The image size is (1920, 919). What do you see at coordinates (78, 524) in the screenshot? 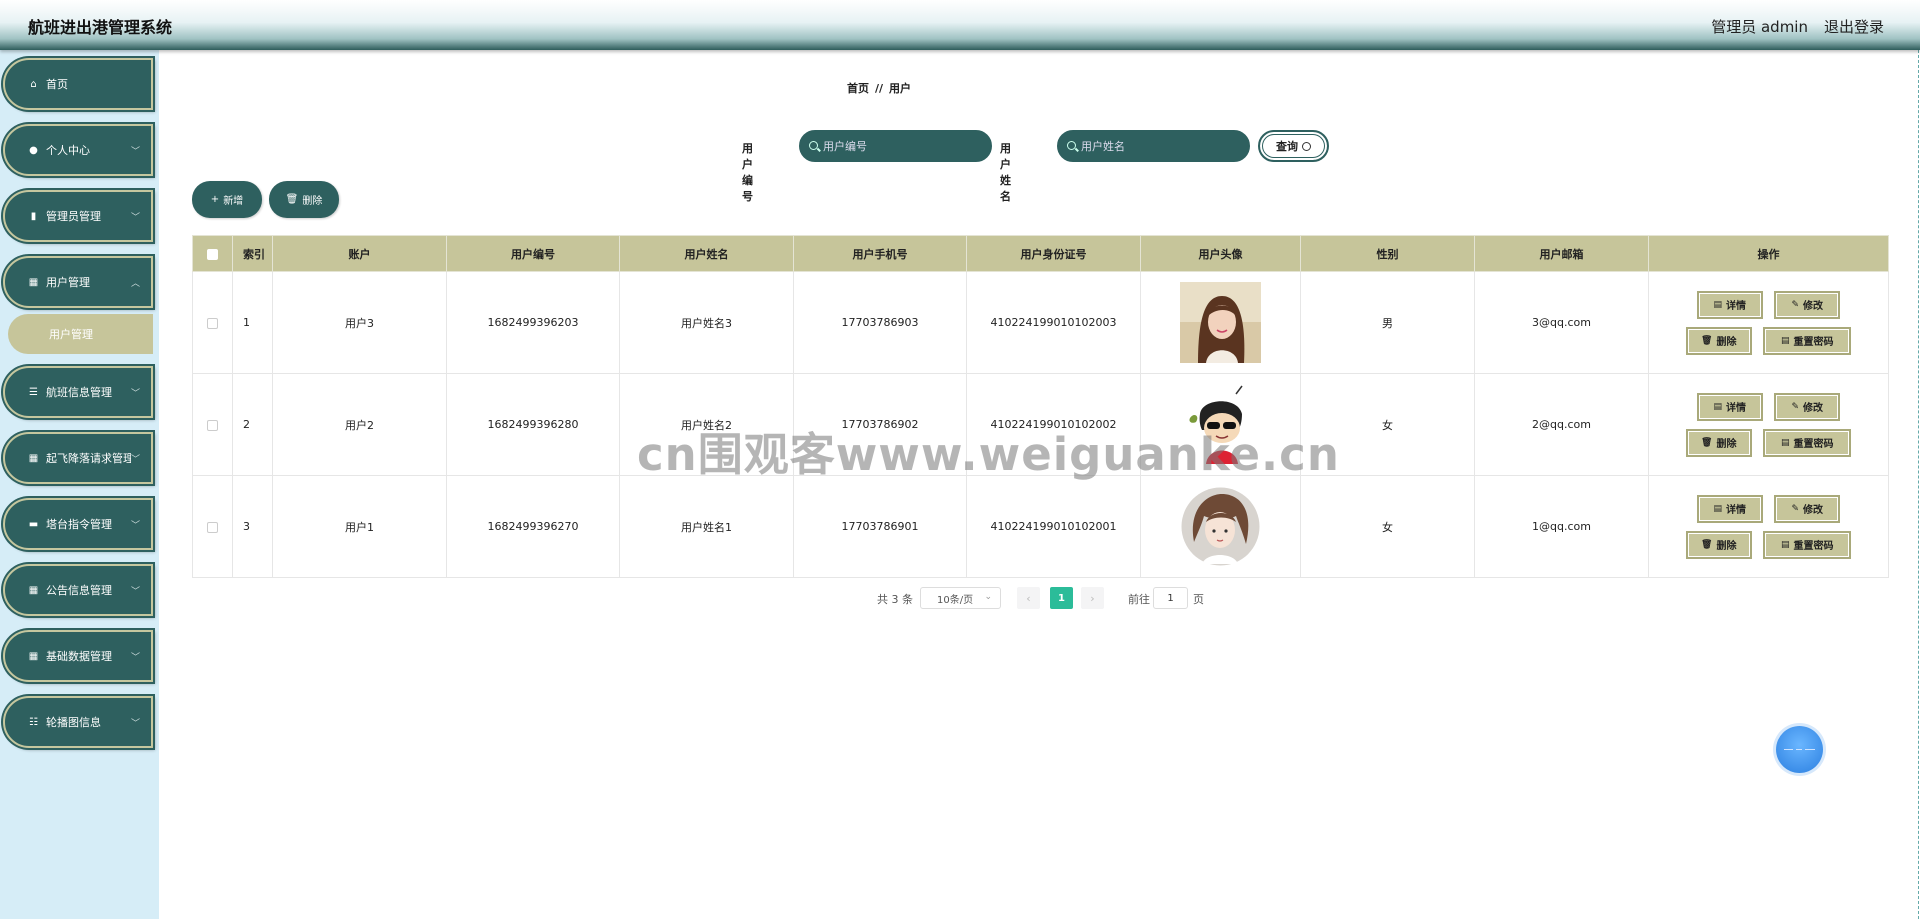
I see `sidebar-item-tower-command: ▬ 塔台指令管理 ﹀` at bounding box center [78, 524].